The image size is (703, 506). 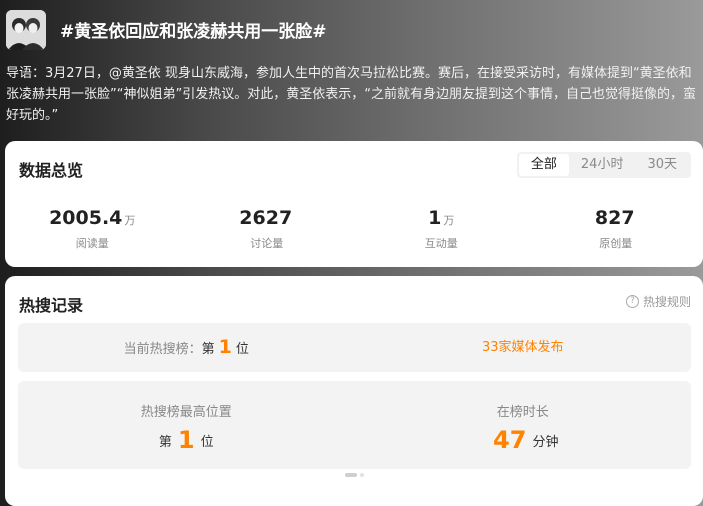 I want to click on tab-24h: 24小时, so click(x=602, y=165).